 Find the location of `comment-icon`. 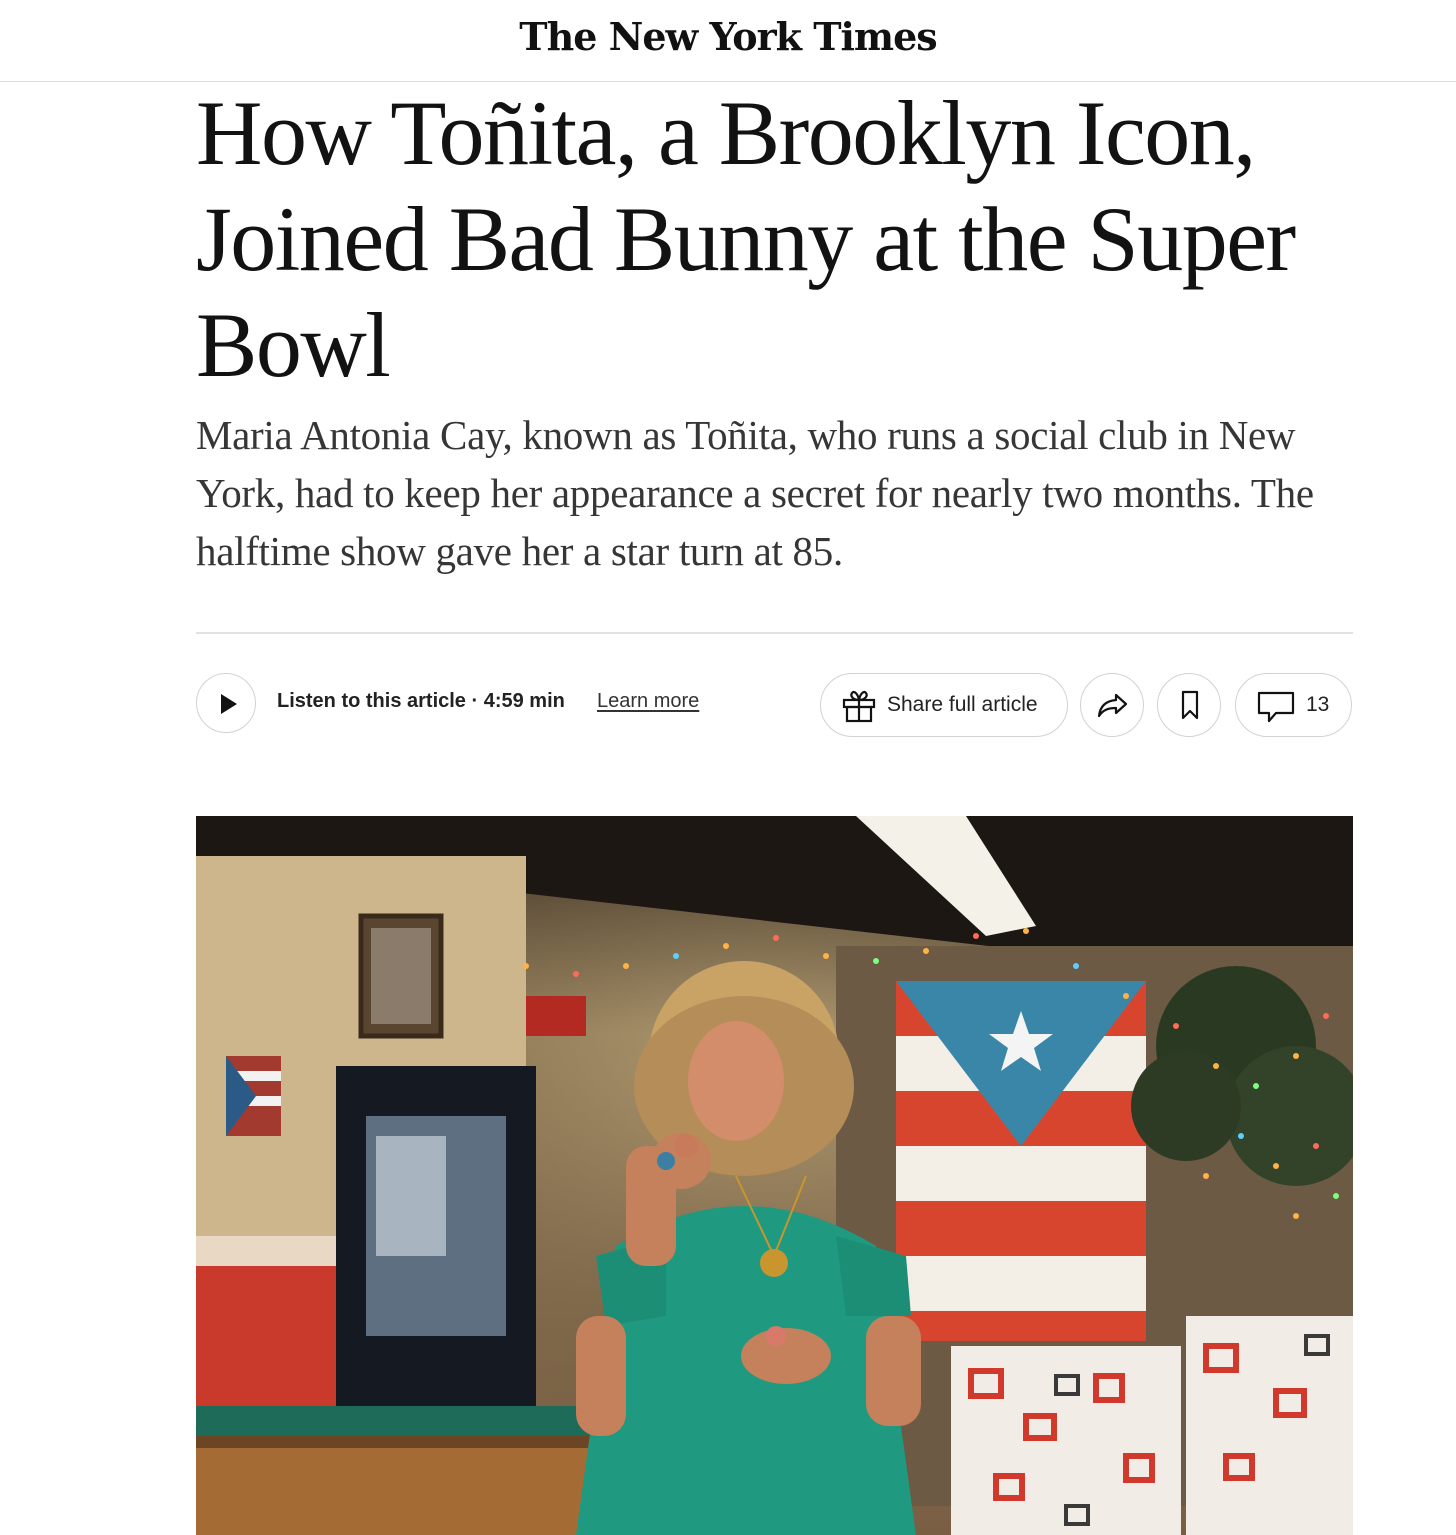

comment-icon is located at coordinates (1276, 707).